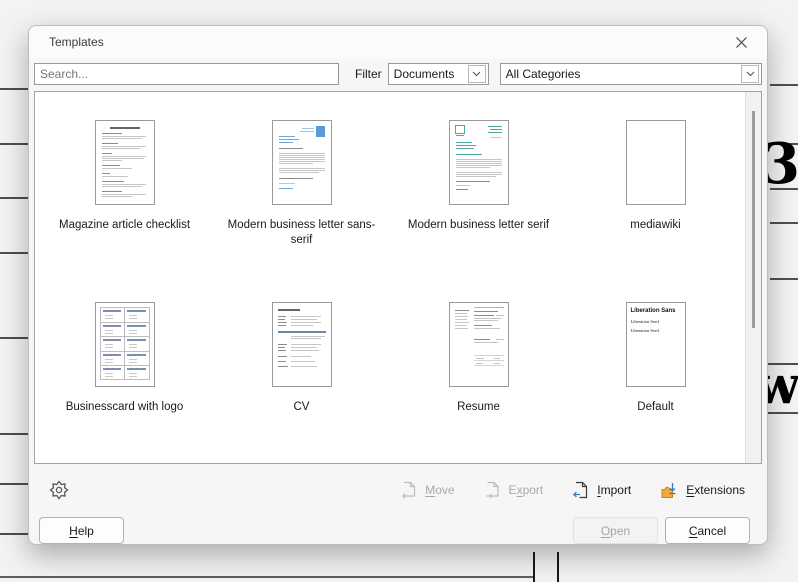  What do you see at coordinates (398, 530) in the screenshot?
I see `dialog-footer: Help Open Cancel` at bounding box center [398, 530].